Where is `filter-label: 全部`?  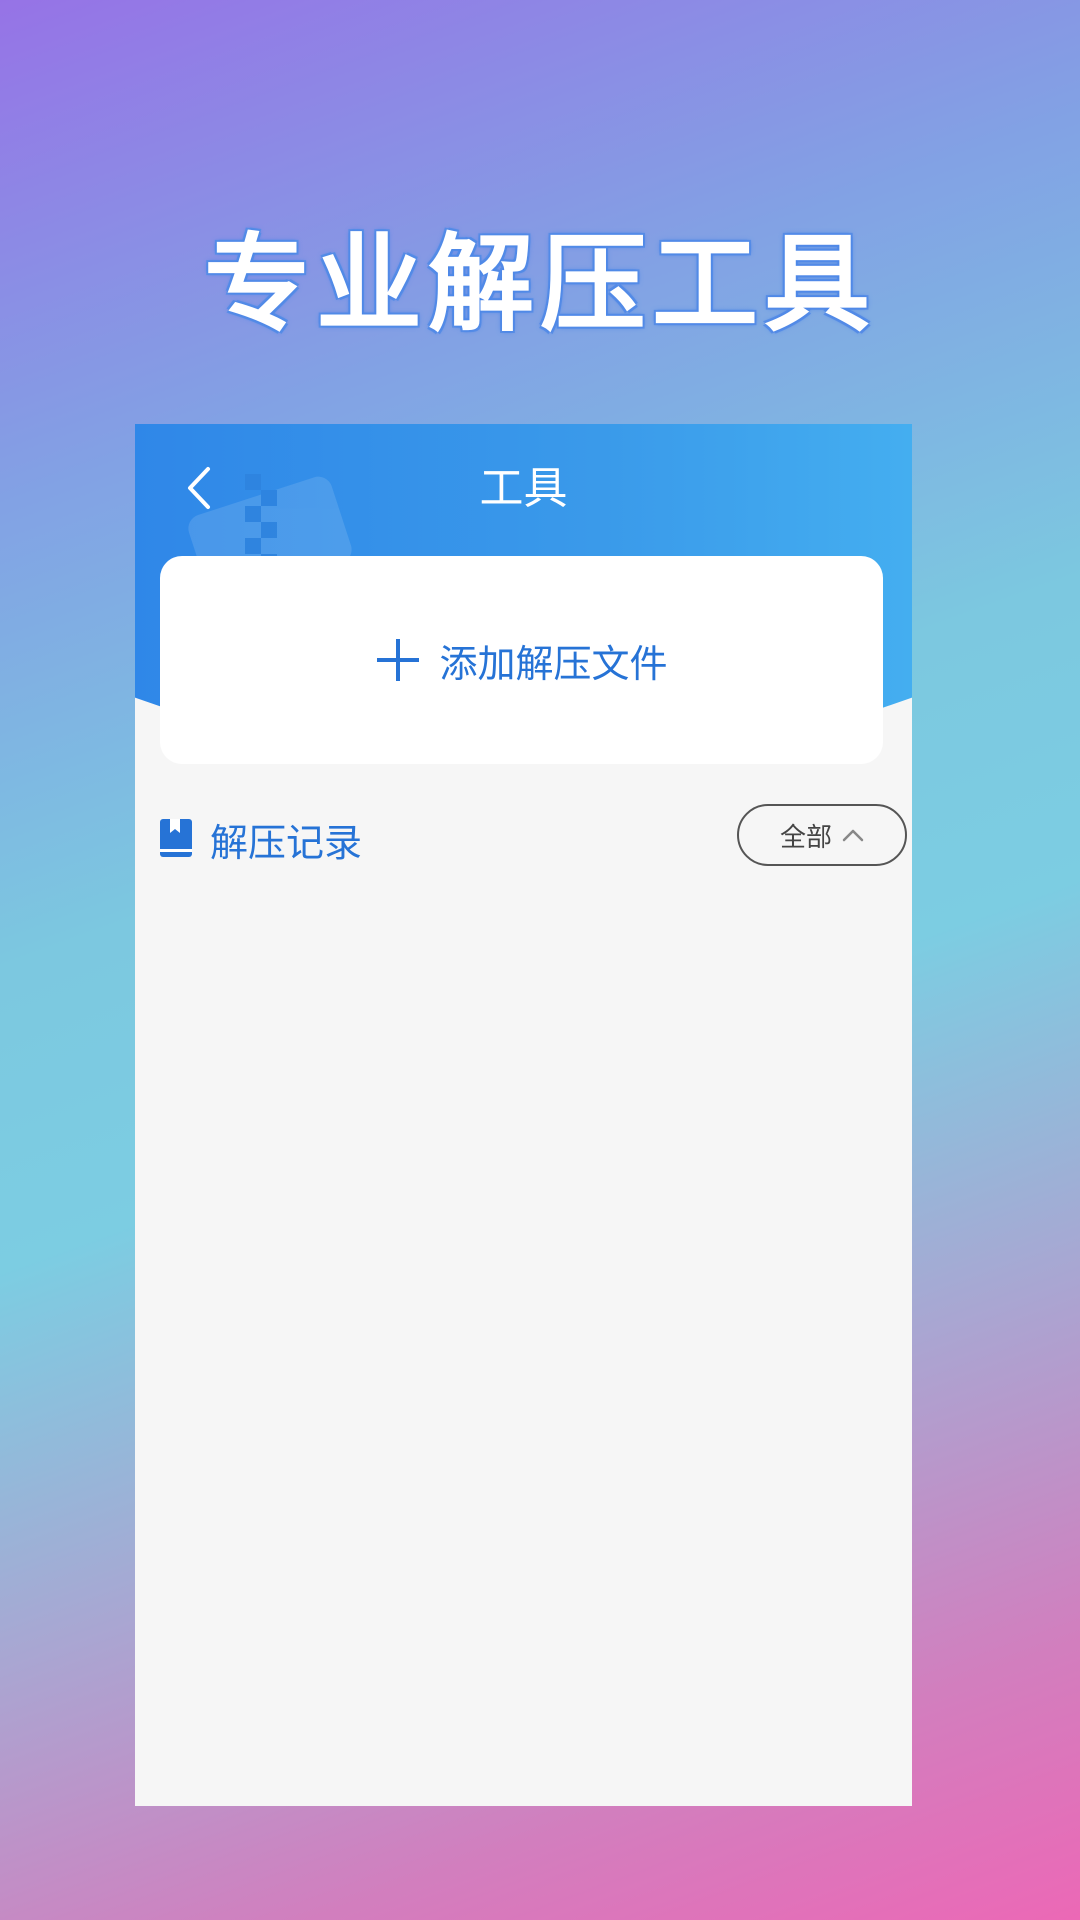
filter-label: 全部 is located at coordinates (805, 837).